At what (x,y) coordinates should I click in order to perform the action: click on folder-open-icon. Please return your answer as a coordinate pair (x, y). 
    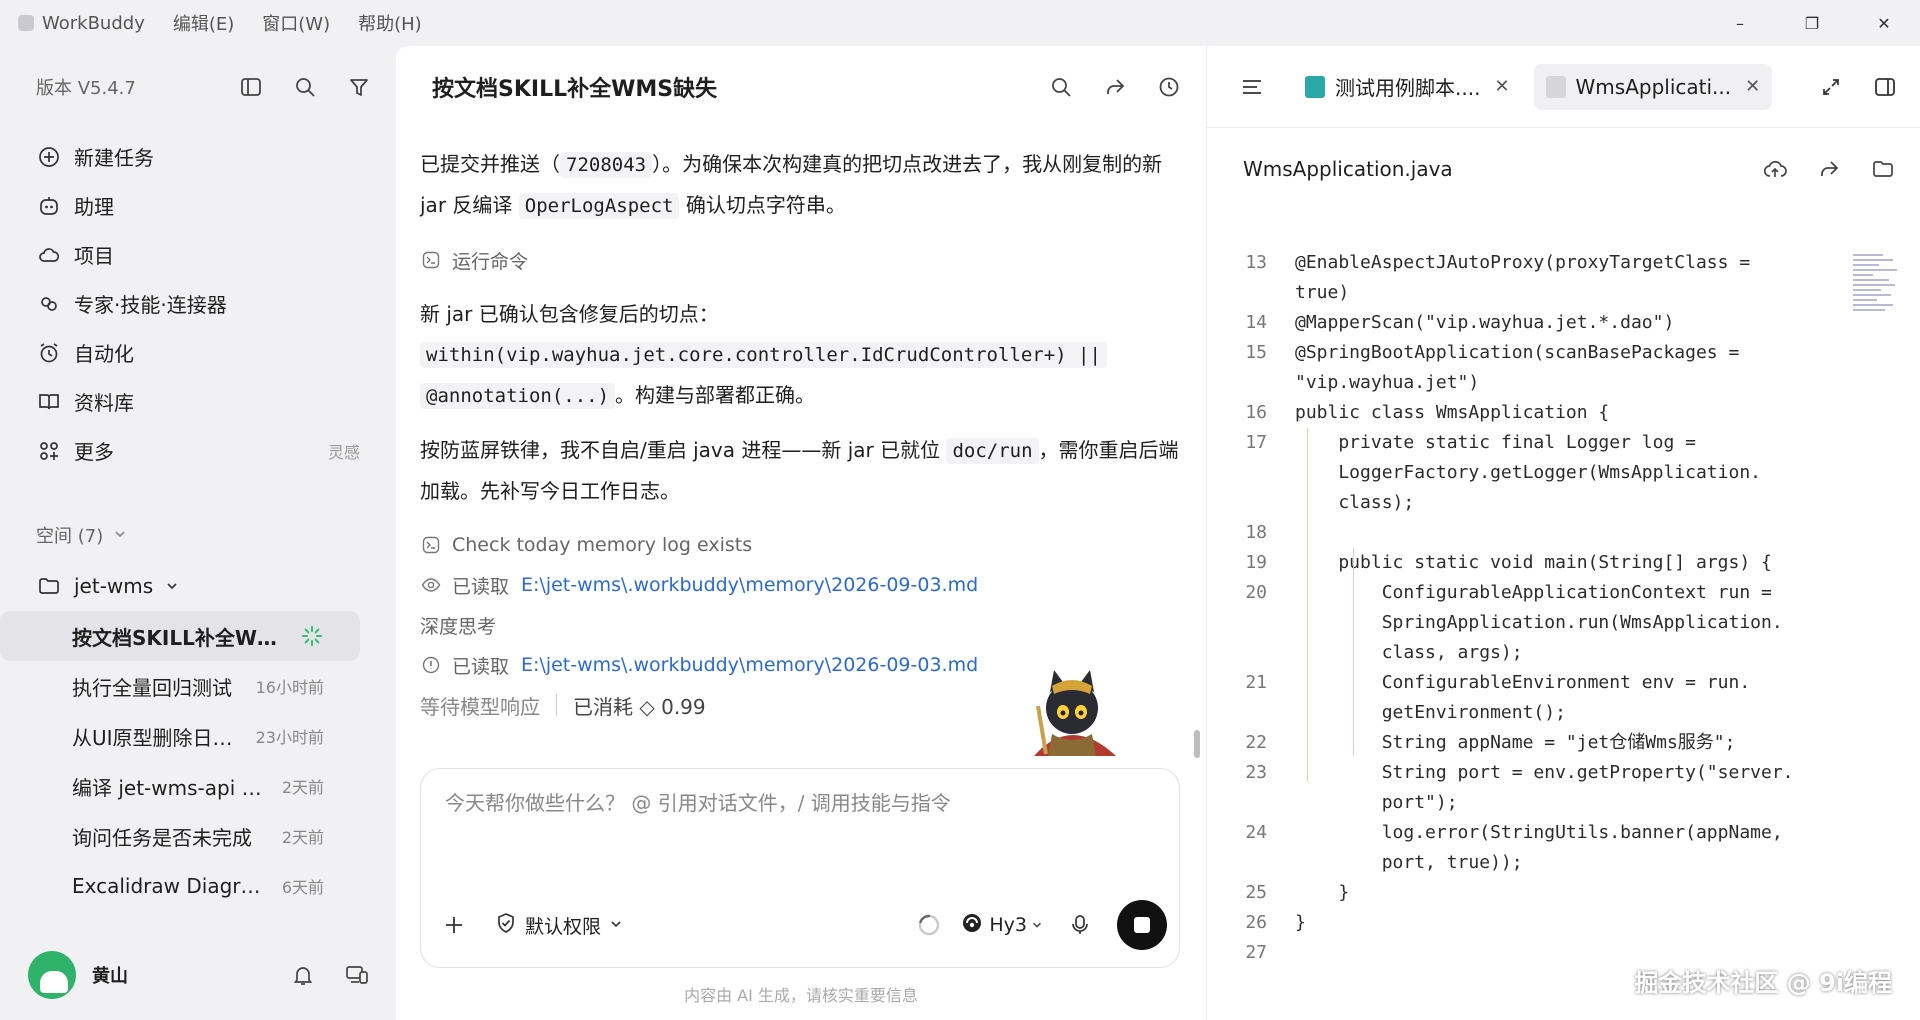
    Looking at the image, I should click on (1883, 169).